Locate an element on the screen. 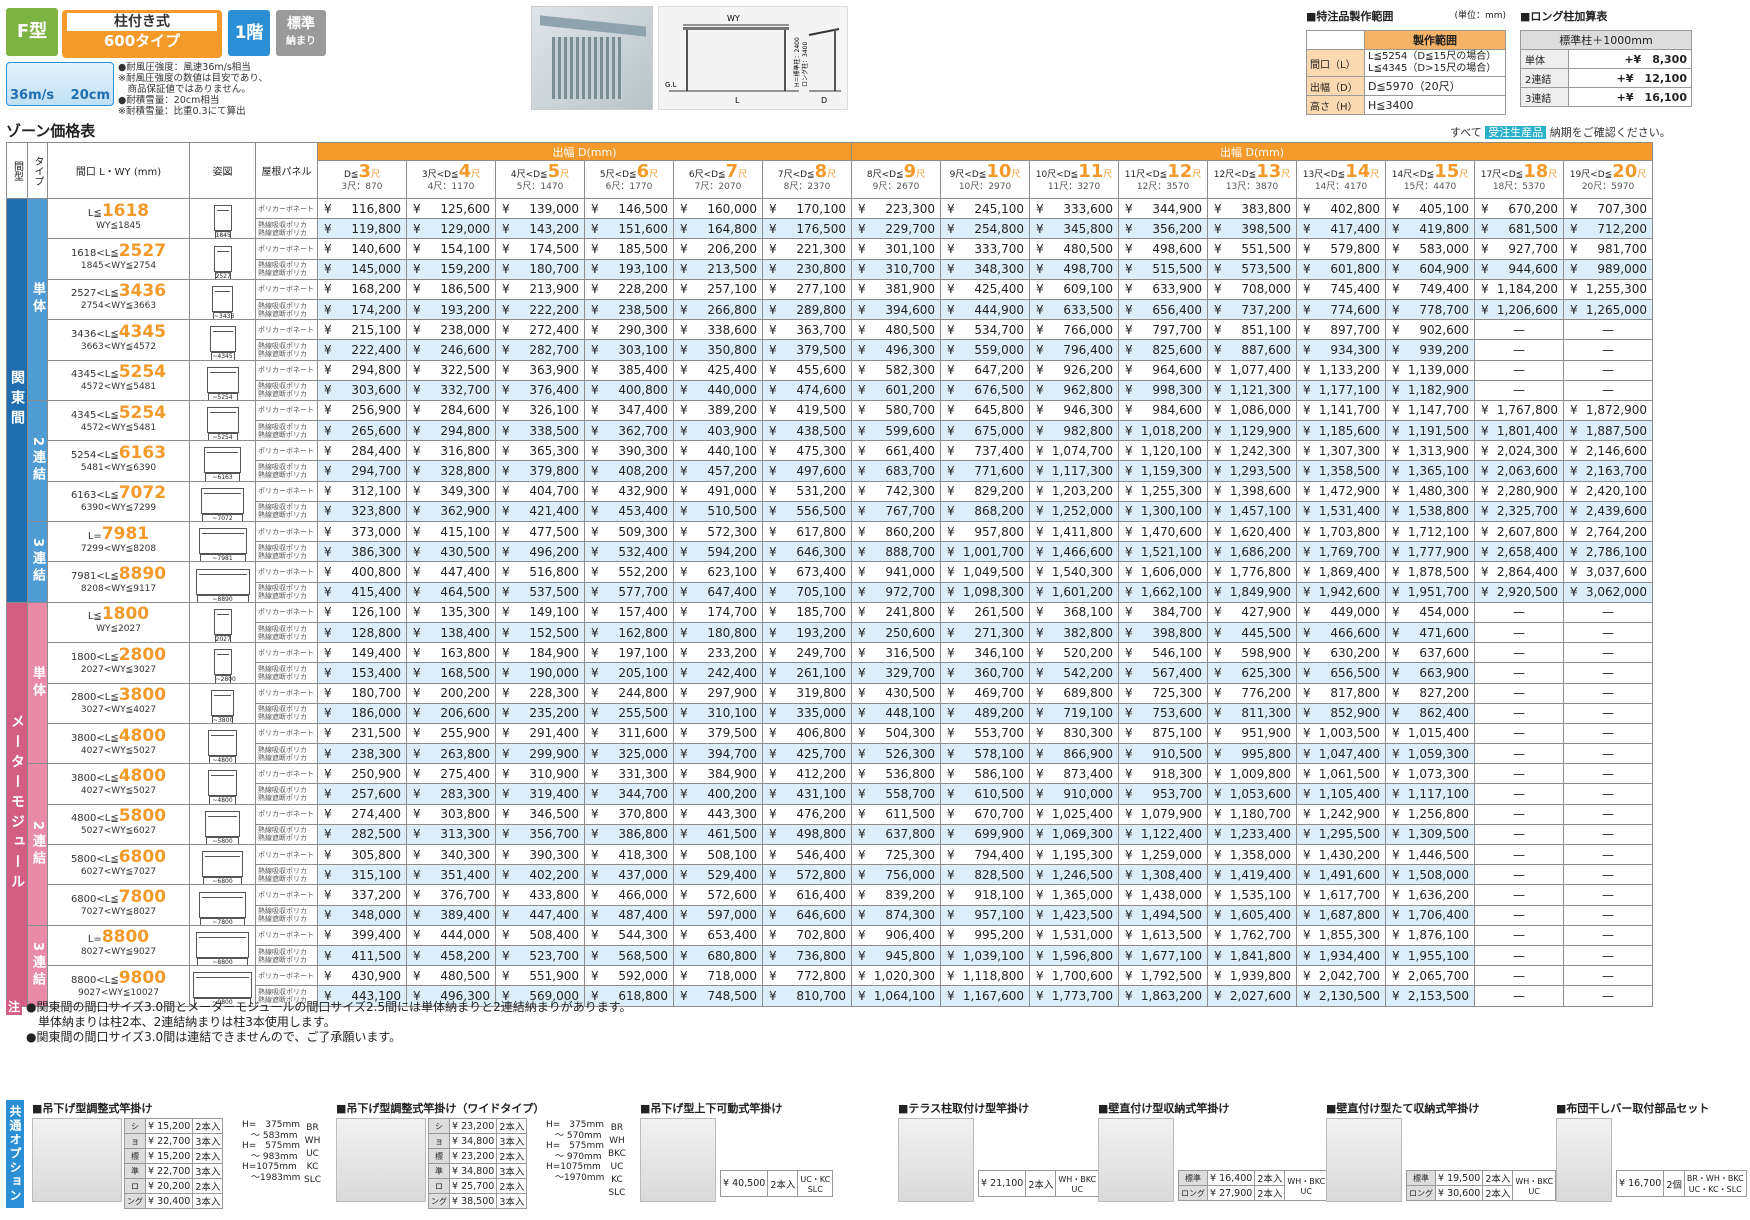 The width and height of the screenshot is (1750, 1220). depth-pre: 5尺<D≦ is located at coordinates (618, 175).